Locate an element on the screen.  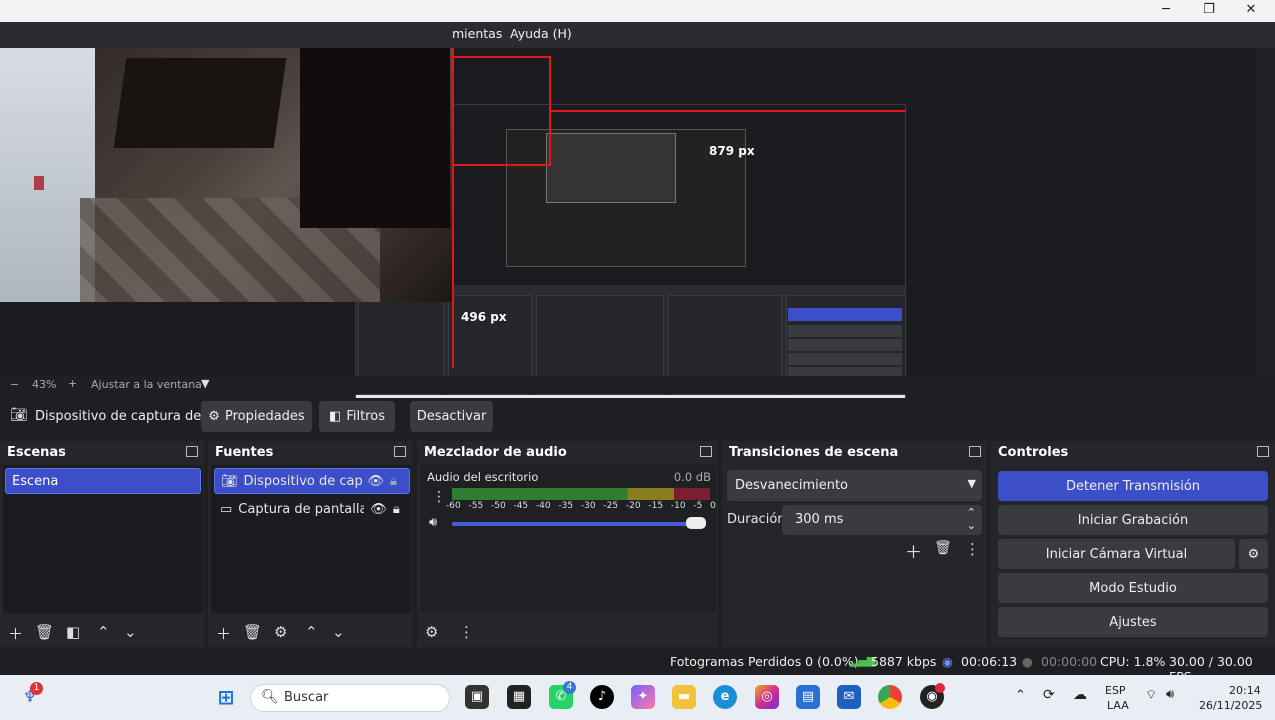
meter-tick-label: -55 is located at coordinates (476, 506).